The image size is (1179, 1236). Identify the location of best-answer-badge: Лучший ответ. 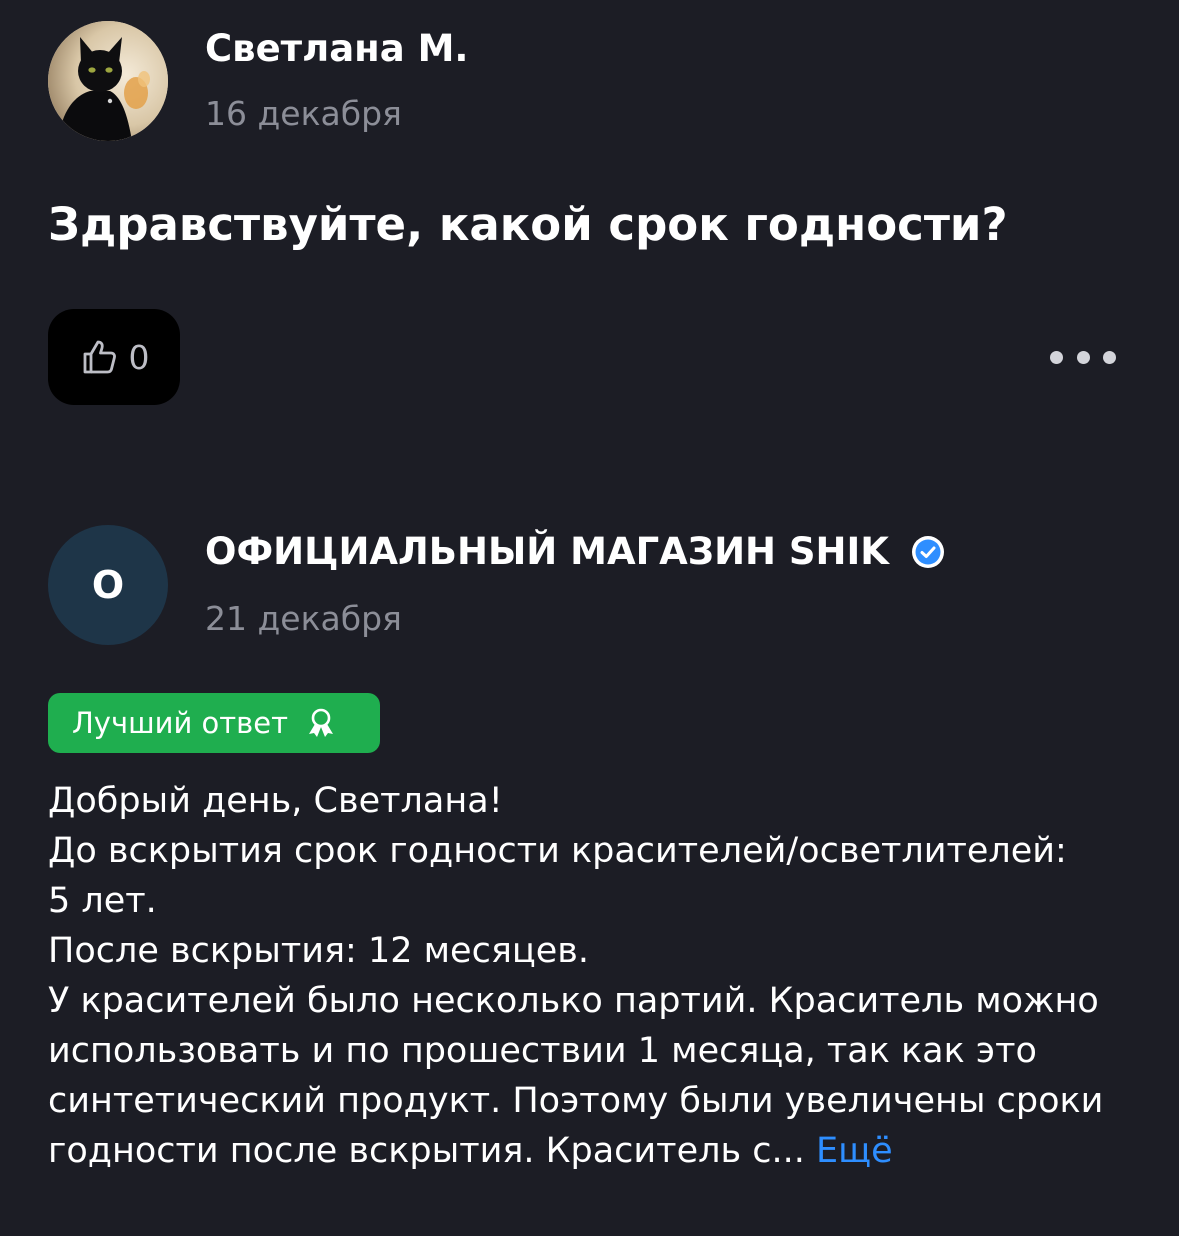
(214, 723).